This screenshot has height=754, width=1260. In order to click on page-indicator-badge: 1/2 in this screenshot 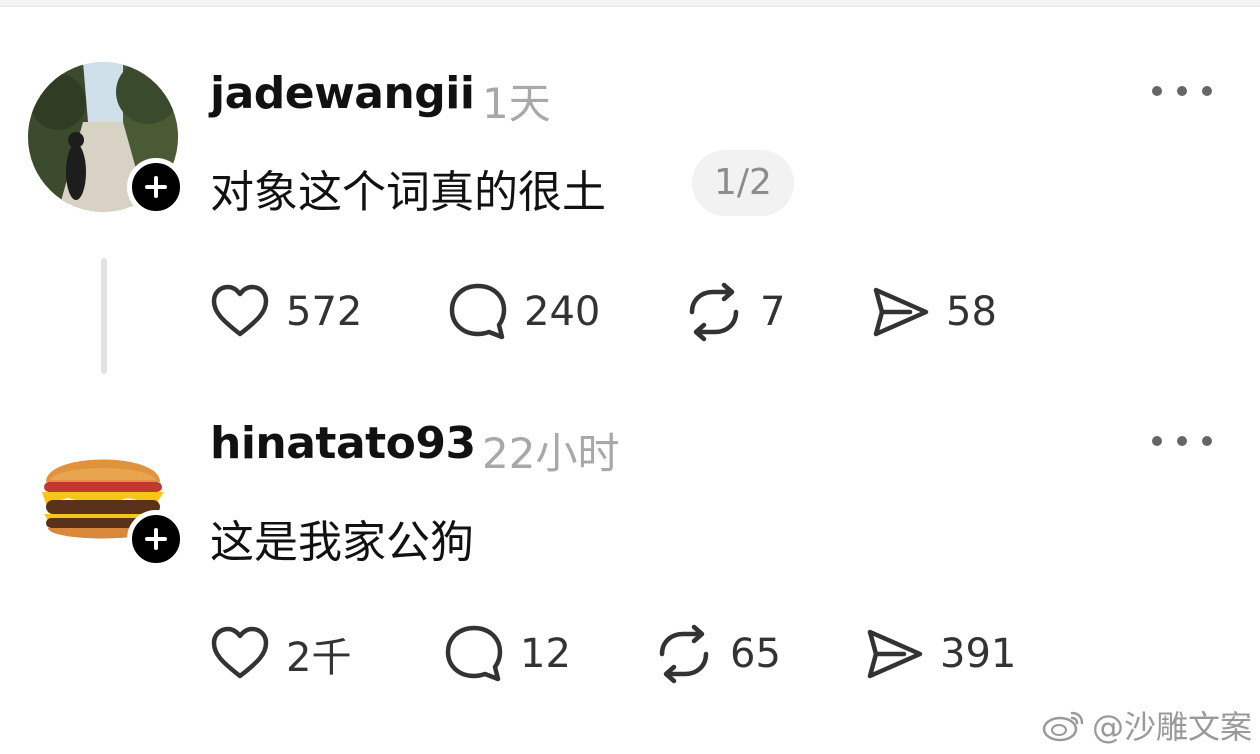, I will do `click(743, 183)`.